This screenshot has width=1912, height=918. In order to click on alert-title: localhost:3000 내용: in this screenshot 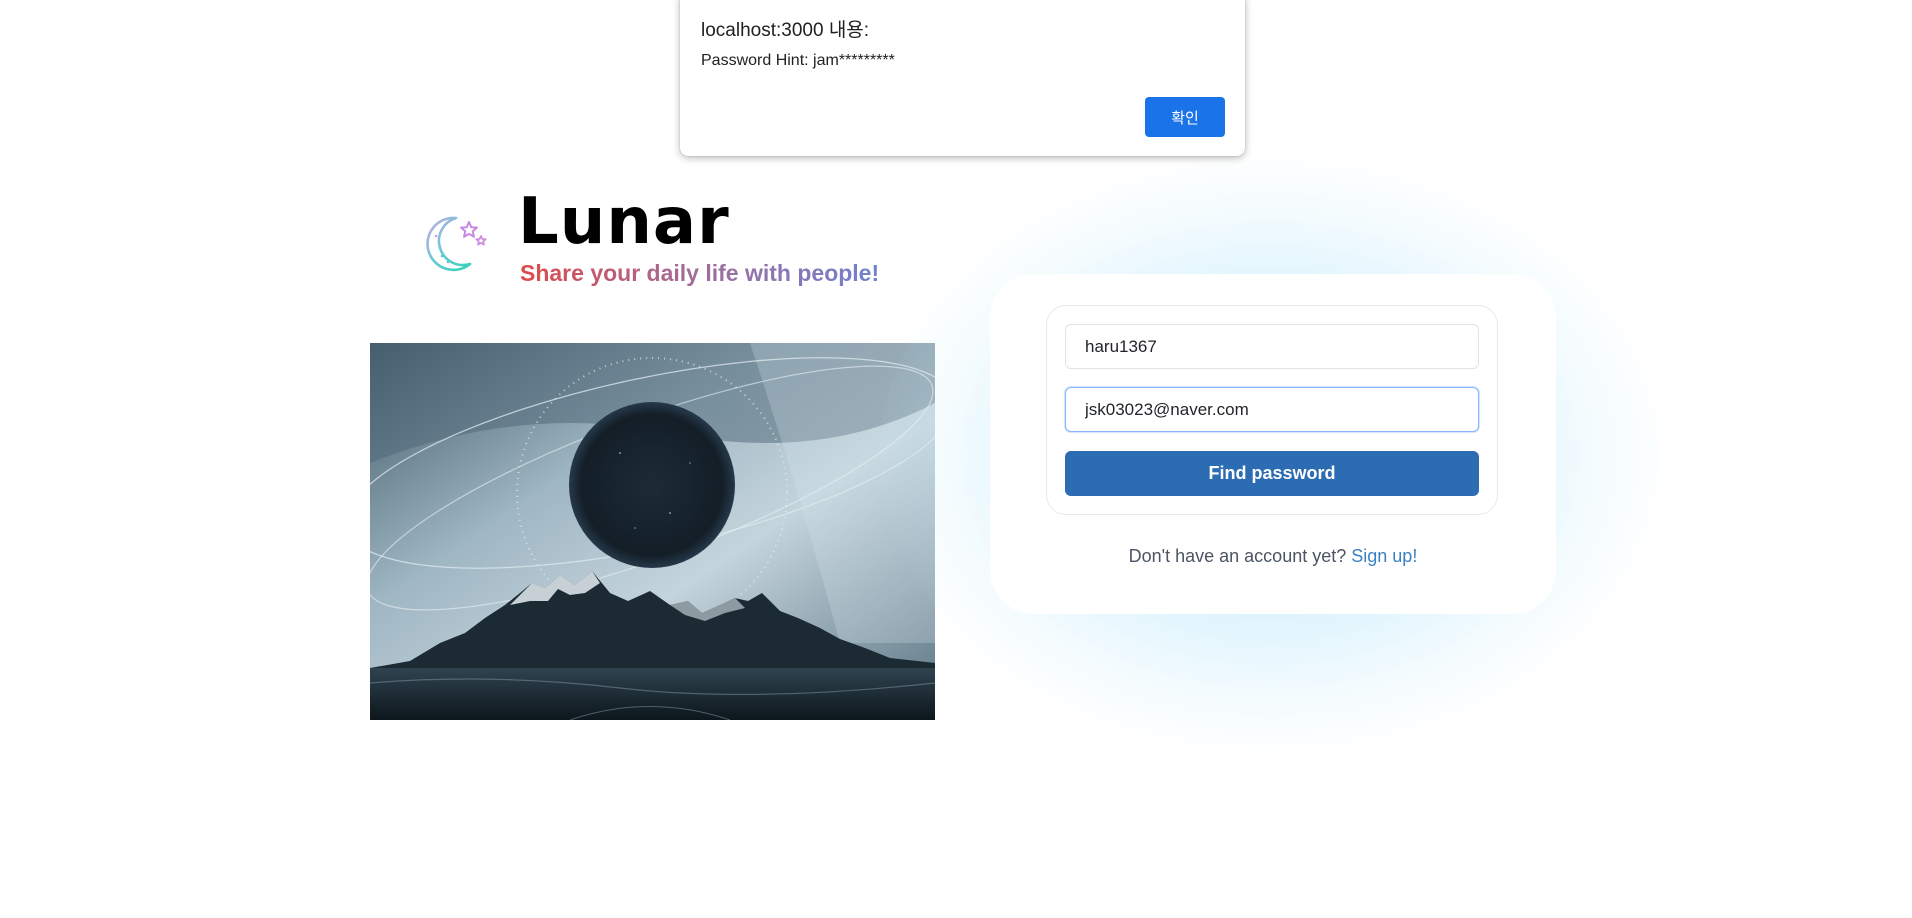, I will do `click(785, 30)`.